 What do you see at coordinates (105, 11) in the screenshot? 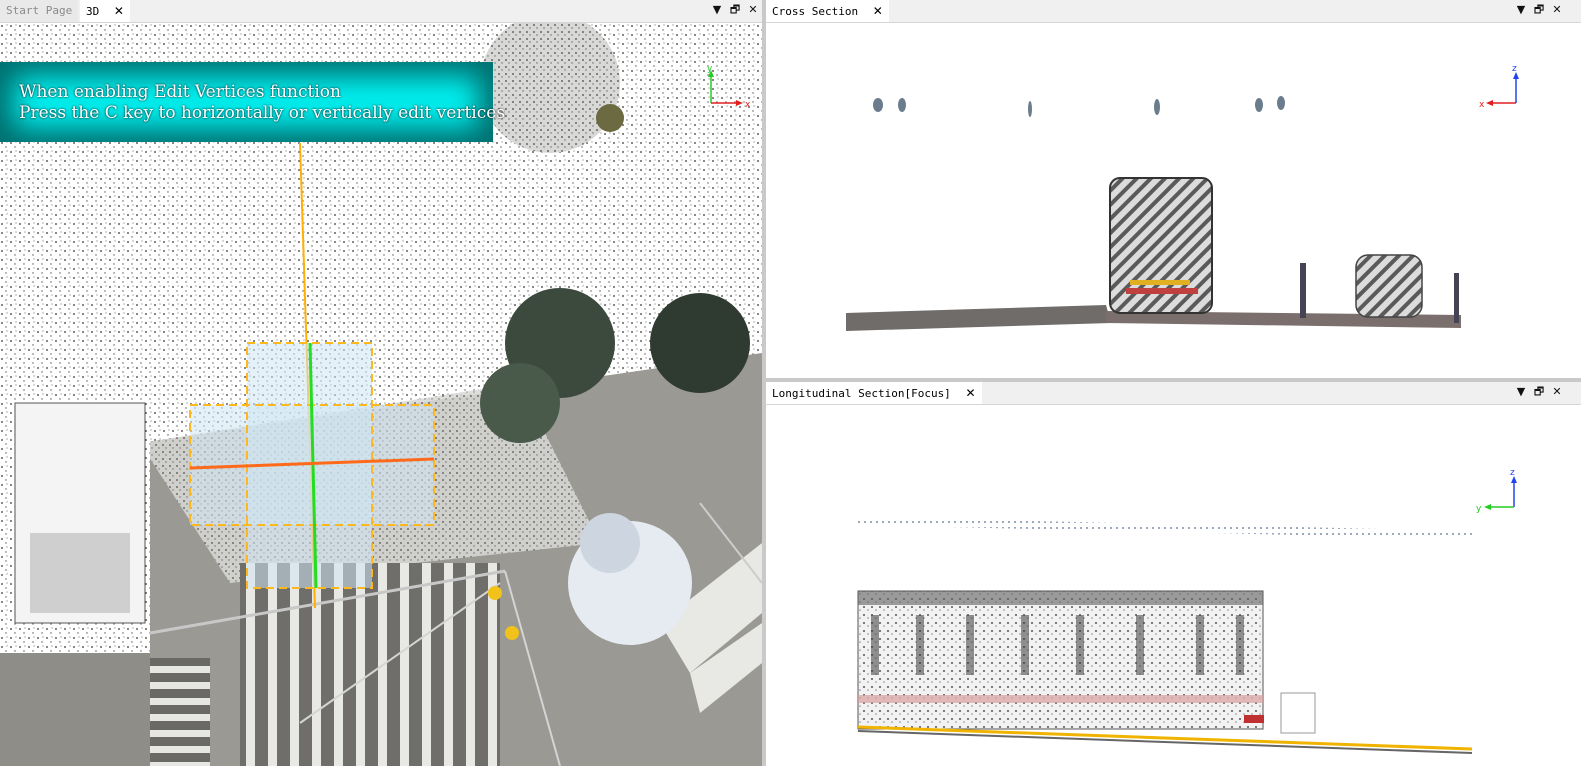
I see `tab-3d: 3D ✕` at bounding box center [105, 11].